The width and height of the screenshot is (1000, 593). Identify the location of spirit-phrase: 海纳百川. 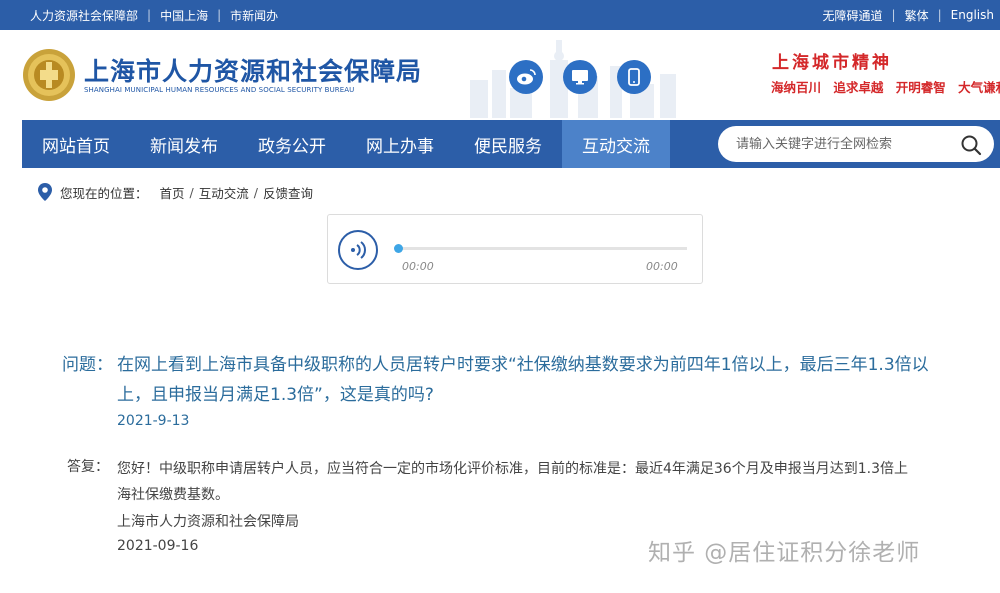
(796, 87).